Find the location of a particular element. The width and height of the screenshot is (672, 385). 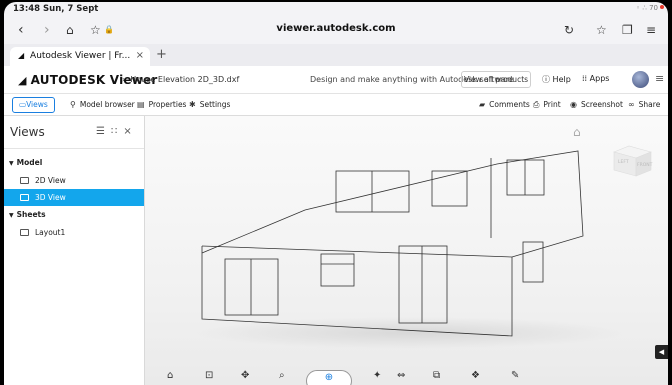

browser-url-row: ‹ › ⌂ ☆ 🔒 viewer.autodesk.com ↻ ☆ ❐ ≡ is located at coordinates (336, 30).